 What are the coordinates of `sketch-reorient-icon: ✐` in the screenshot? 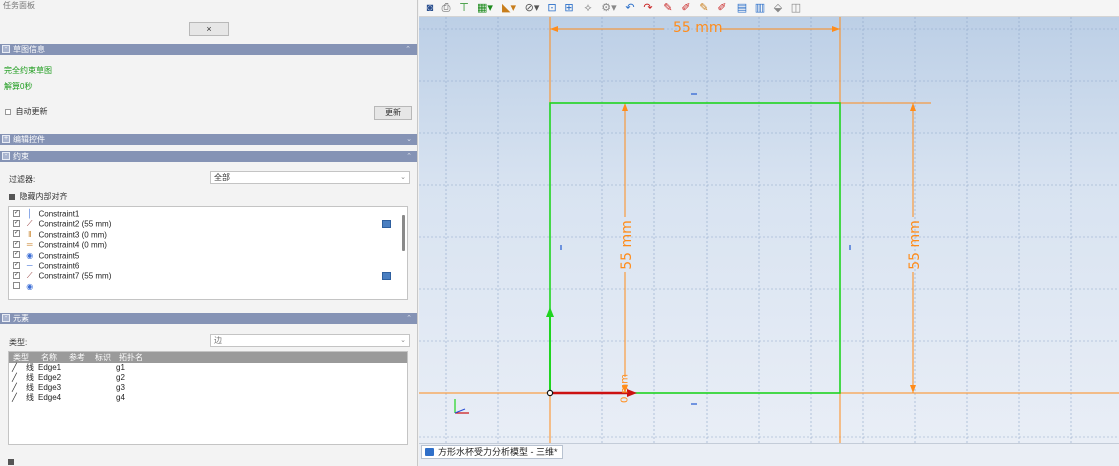 It's located at (722, 8).